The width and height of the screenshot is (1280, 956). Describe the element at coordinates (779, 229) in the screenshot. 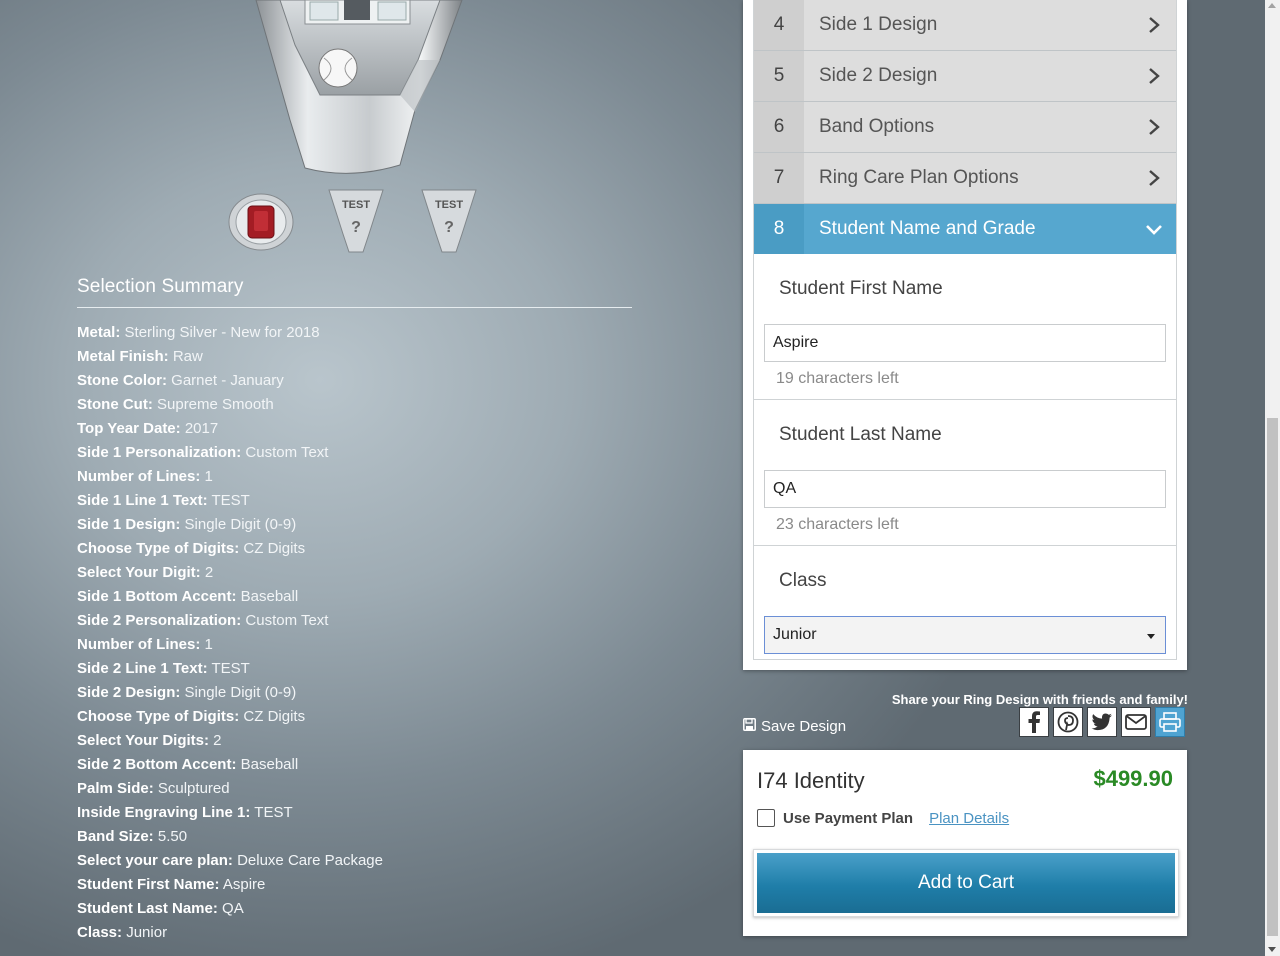

I see `step-number: 8` at that location.